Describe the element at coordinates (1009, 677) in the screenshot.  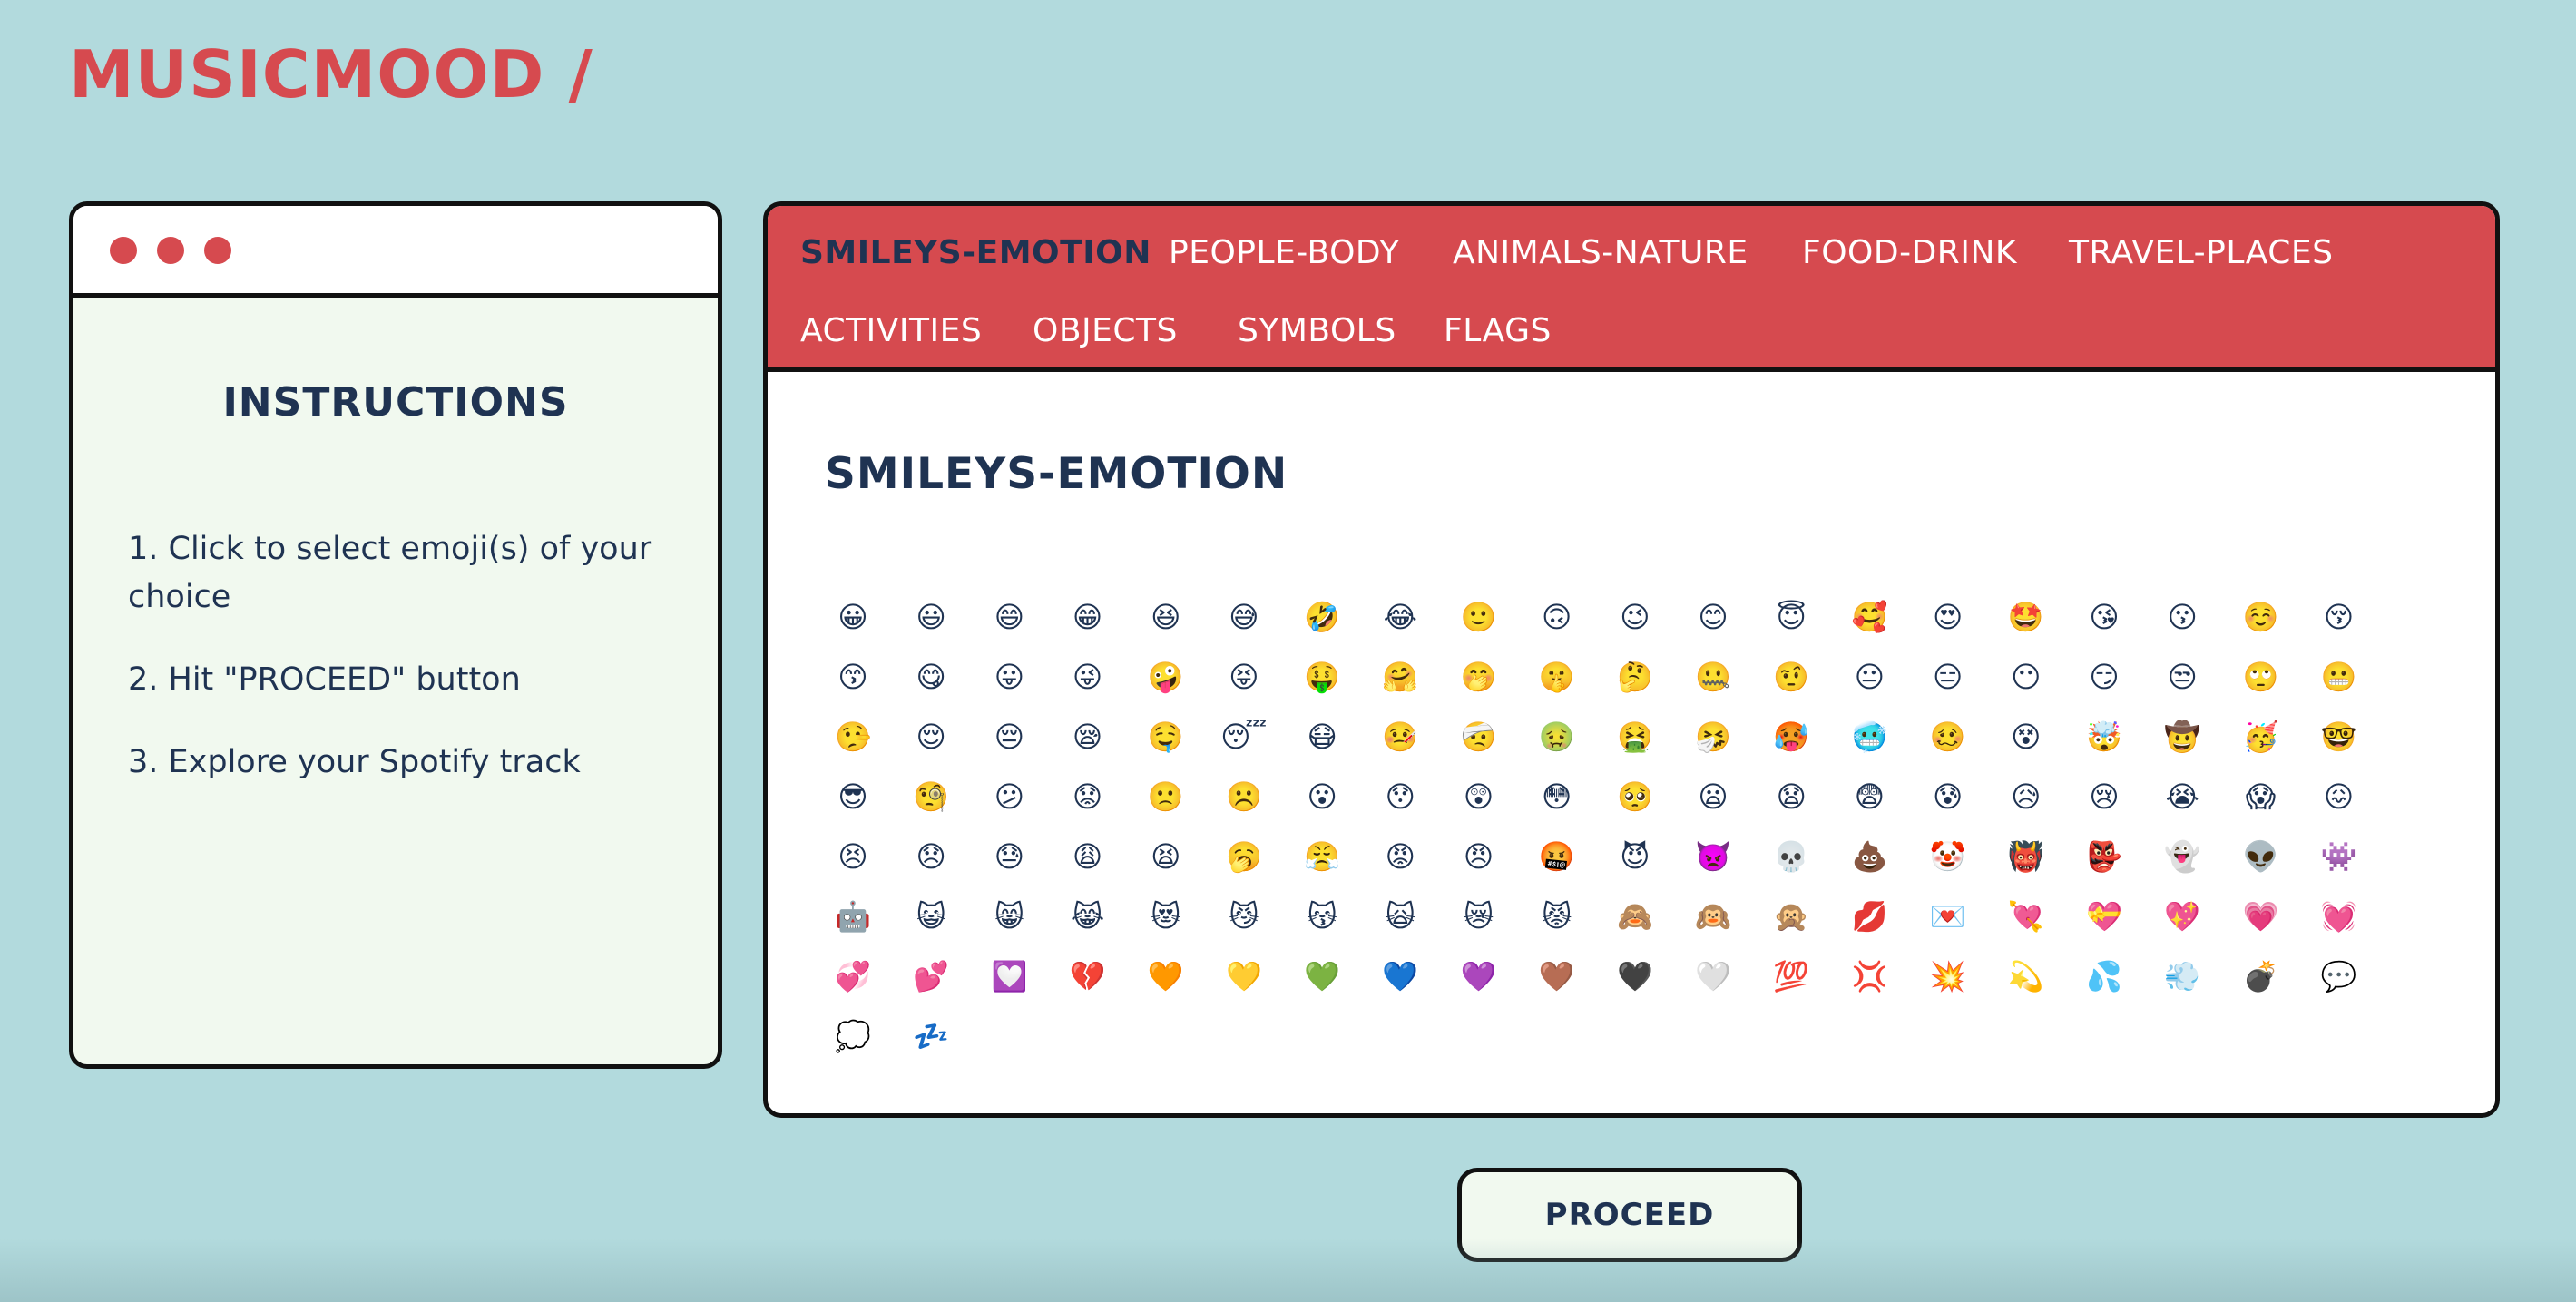
I see `emoji-item: 😛` at that location.